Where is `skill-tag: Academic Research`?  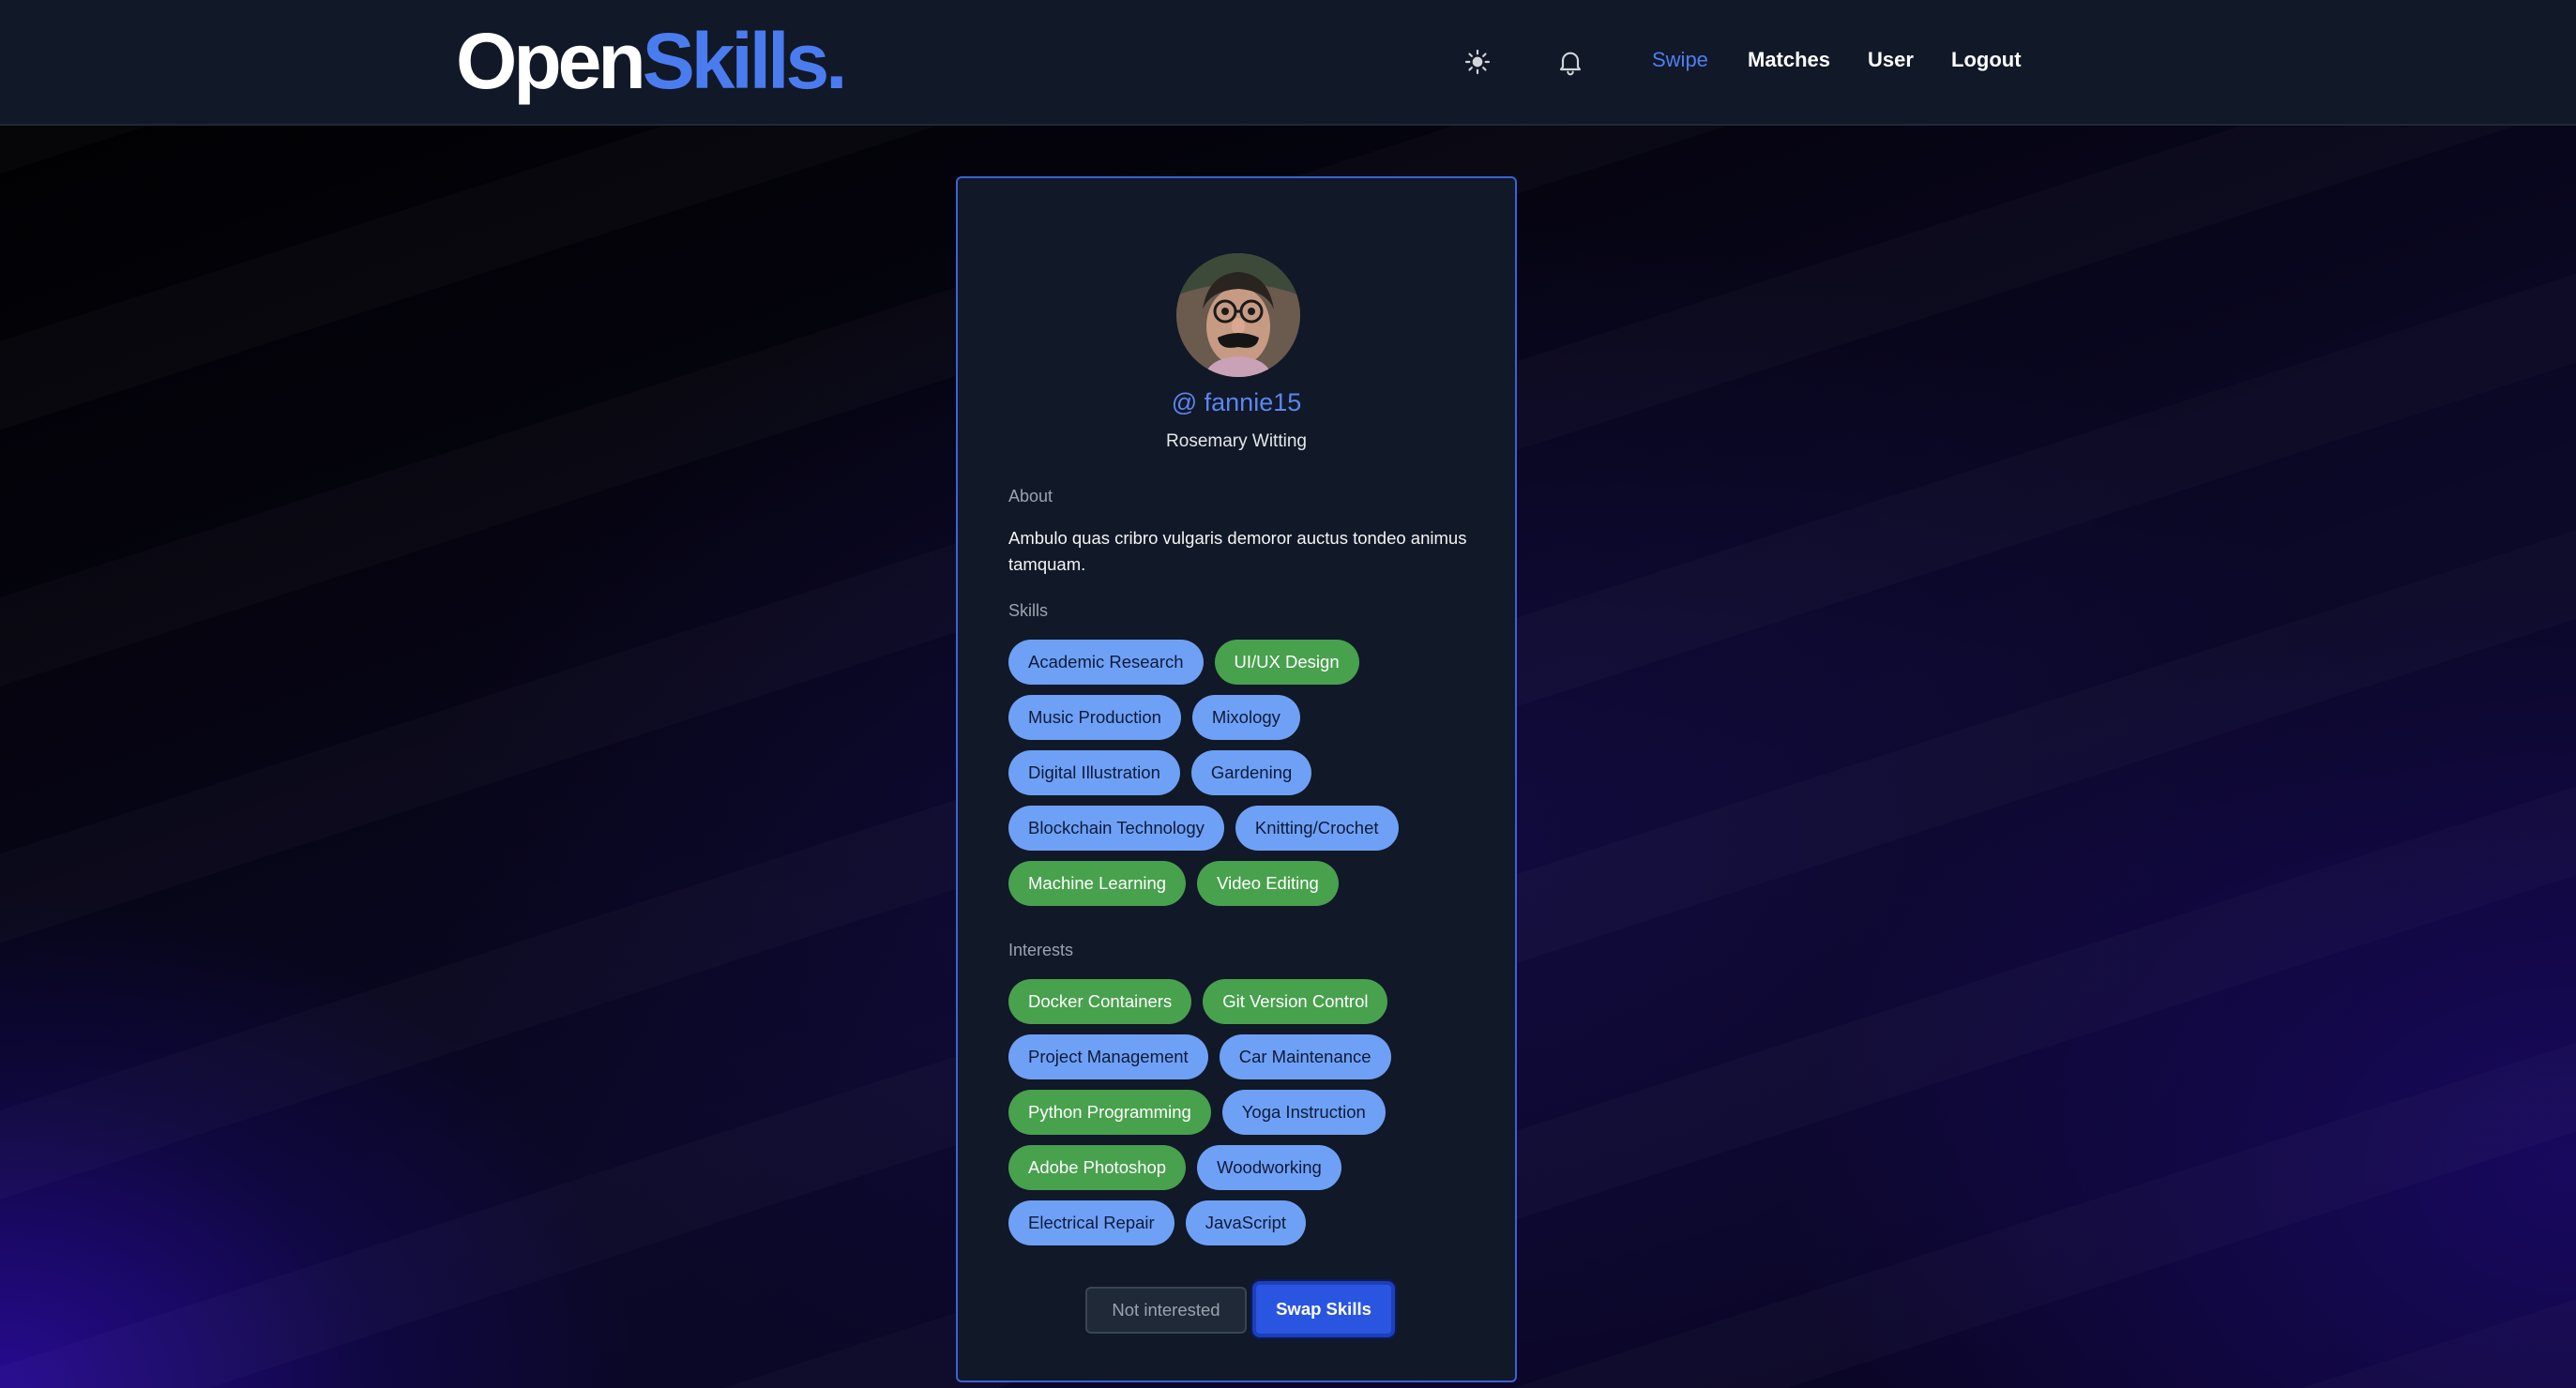 skill-tag: Academic Research is located at coordinates (1106, 662).